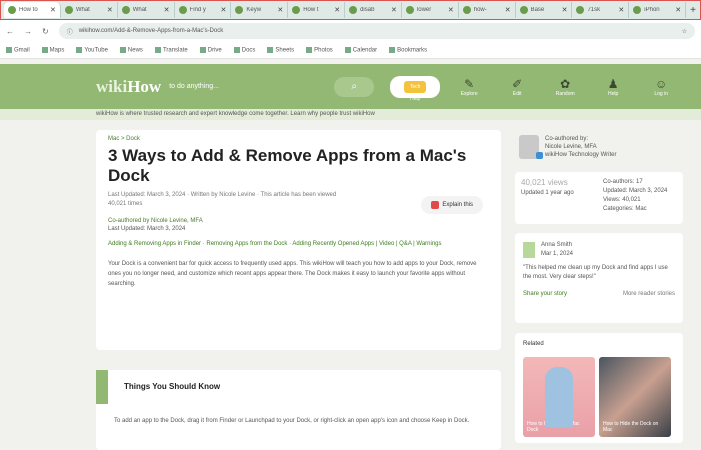 The height and width of the screenshot is (450, 701). What do you see at coordinates (625, 209) in the screenshot?
I see `stat: Categories: Mac` at bounding box center [625, 209].